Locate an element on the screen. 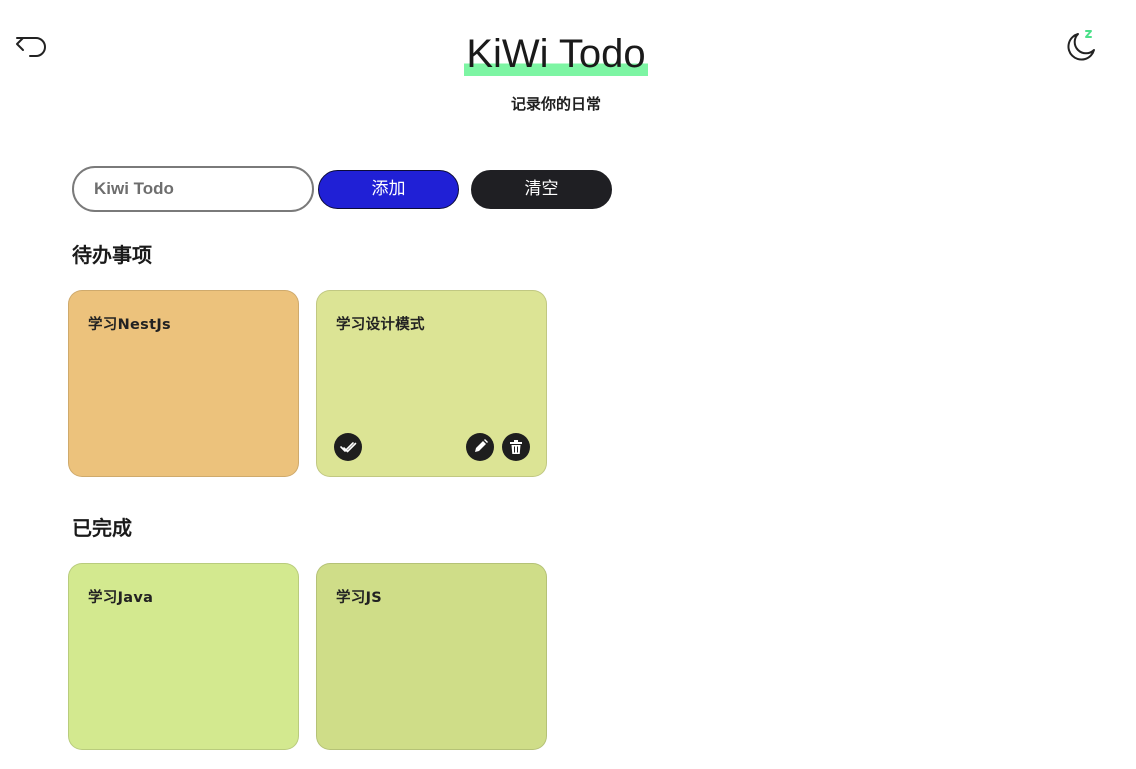 The image size is (1136, 769). done-card: 学习Java is located at coordinates (183, 656).